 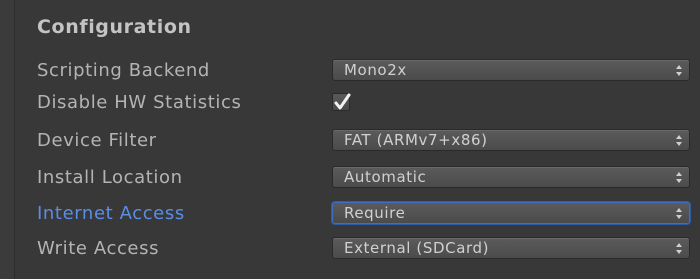 I want to click on device-filter-row: Device Filter FAT (ARMv7+x86), so click(x=357, y=142).